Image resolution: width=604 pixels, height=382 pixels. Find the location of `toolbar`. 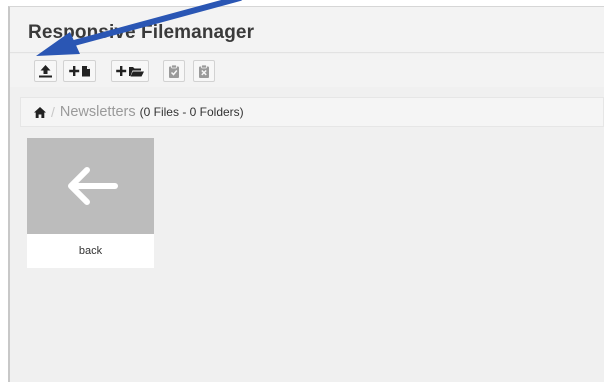

toolbar is located at coordinates (307, 70).